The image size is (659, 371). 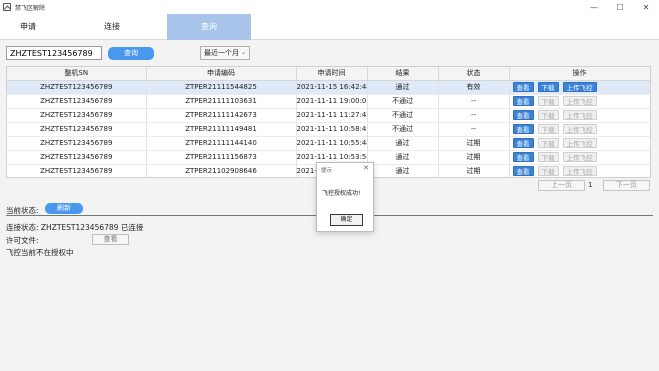 What do you see at coordinates (332, 87) in the screenshot?
I see `cell-time: 2021-11-15 16:42:44` at bounding box center [332, 87].